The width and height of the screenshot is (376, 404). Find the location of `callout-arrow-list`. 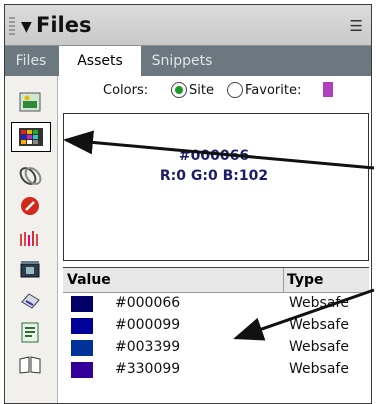

callout-arrow-list is located at coordinates (304, 314).